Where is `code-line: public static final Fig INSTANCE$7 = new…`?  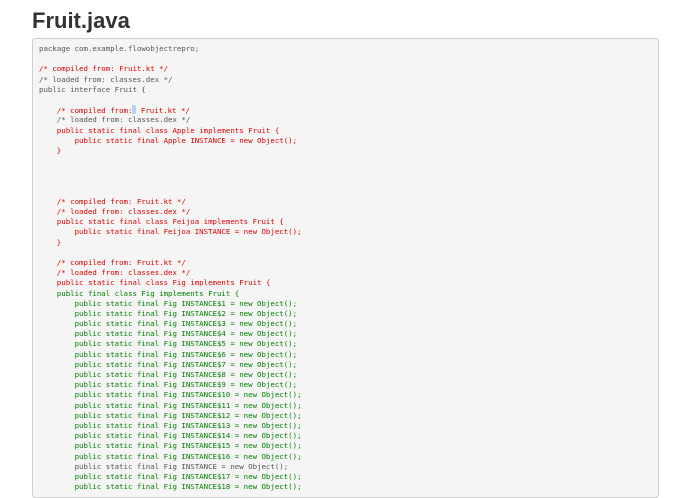 code-line: public static final Fig INSTANCE$7 = new… is located at coordinates (168, 364).